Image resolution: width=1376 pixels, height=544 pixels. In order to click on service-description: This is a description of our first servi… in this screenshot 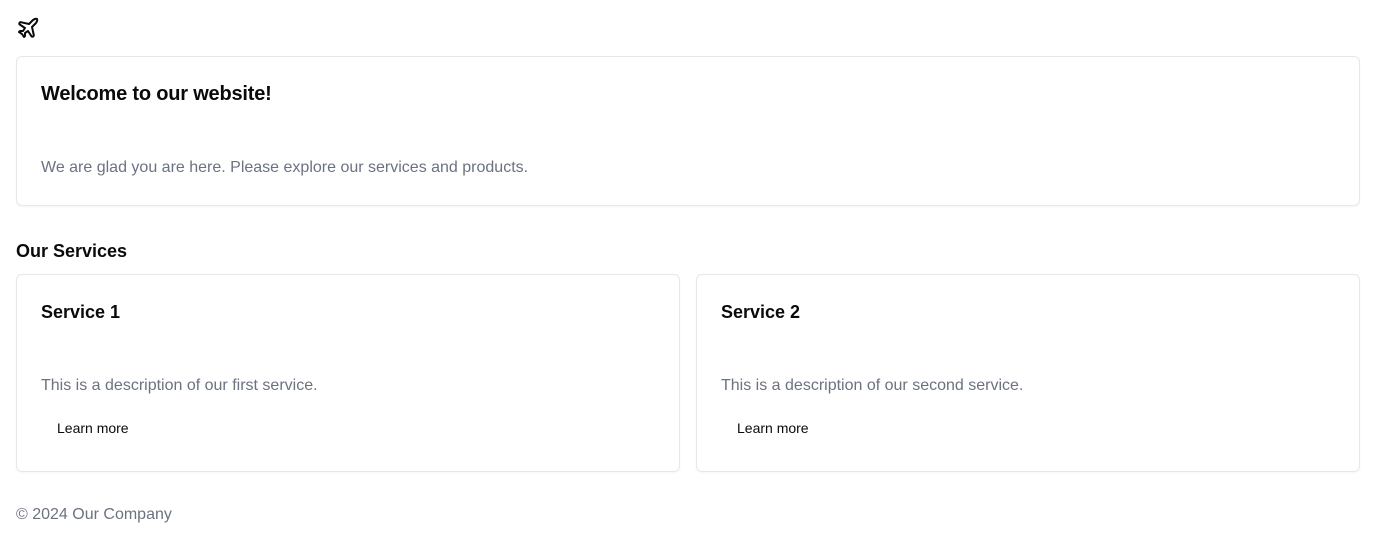, I will do `click(179, 385)`.